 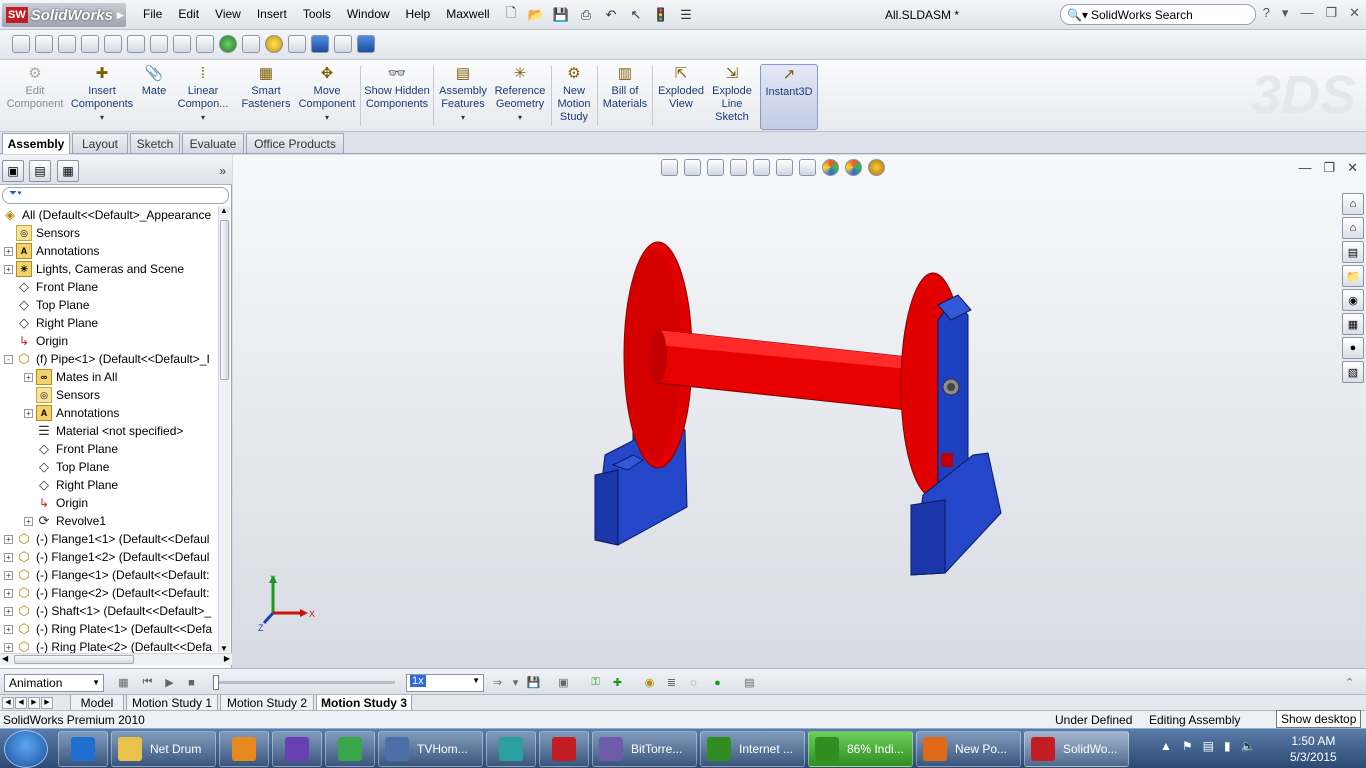 I want to click on add-key-icon: ✚, so click(x=617, y=682).